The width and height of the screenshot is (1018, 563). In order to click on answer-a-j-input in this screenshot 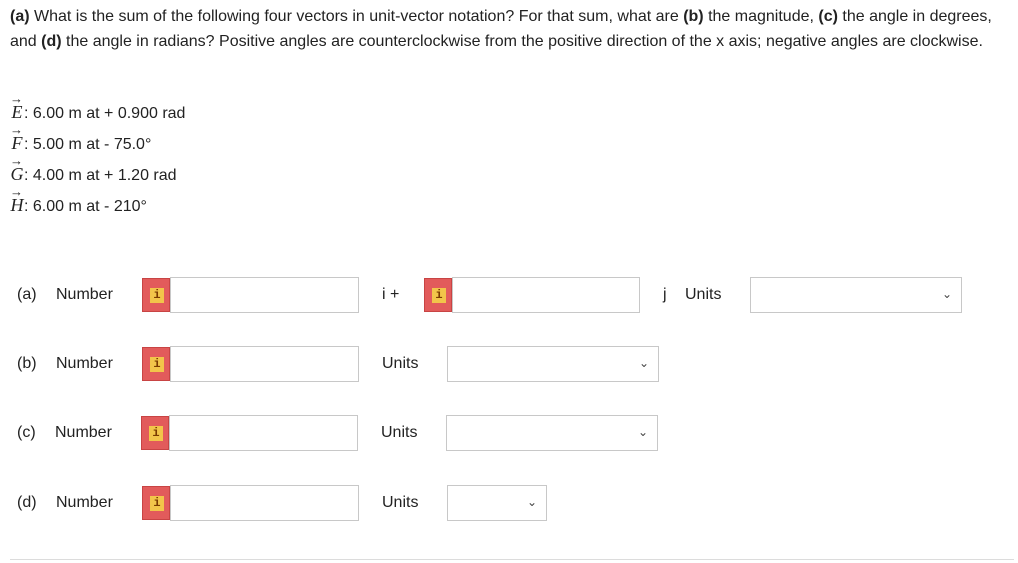, I will do `click(546, 295)`.